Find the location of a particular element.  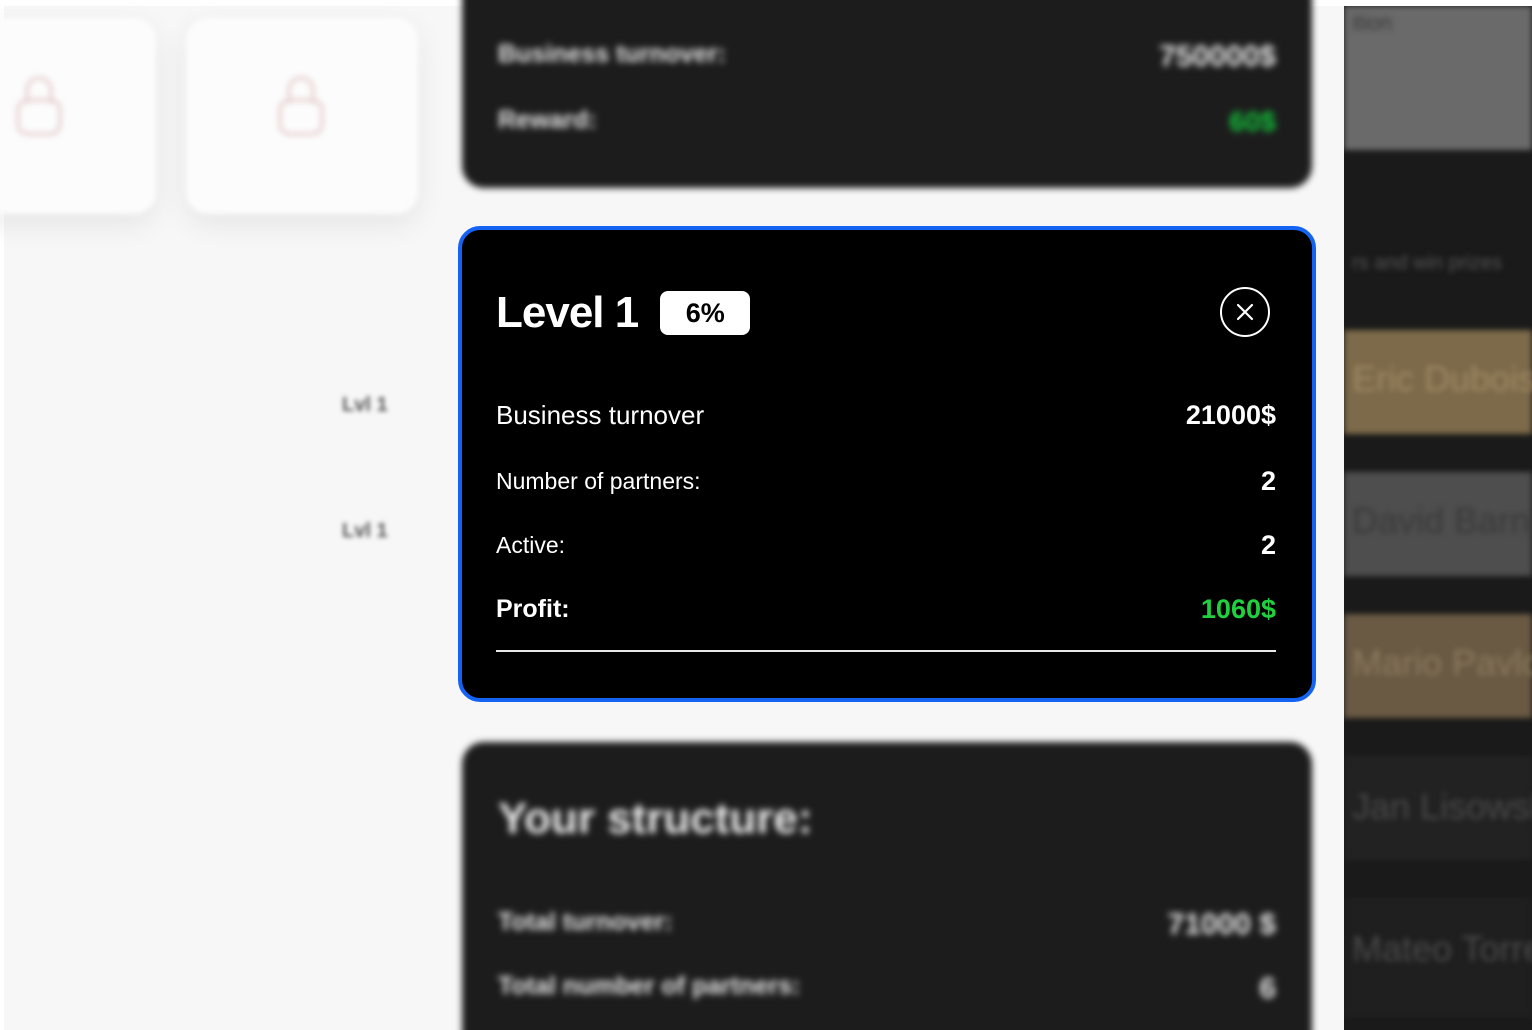

reward-value: 60$ is located at coordinates (1252, 121).